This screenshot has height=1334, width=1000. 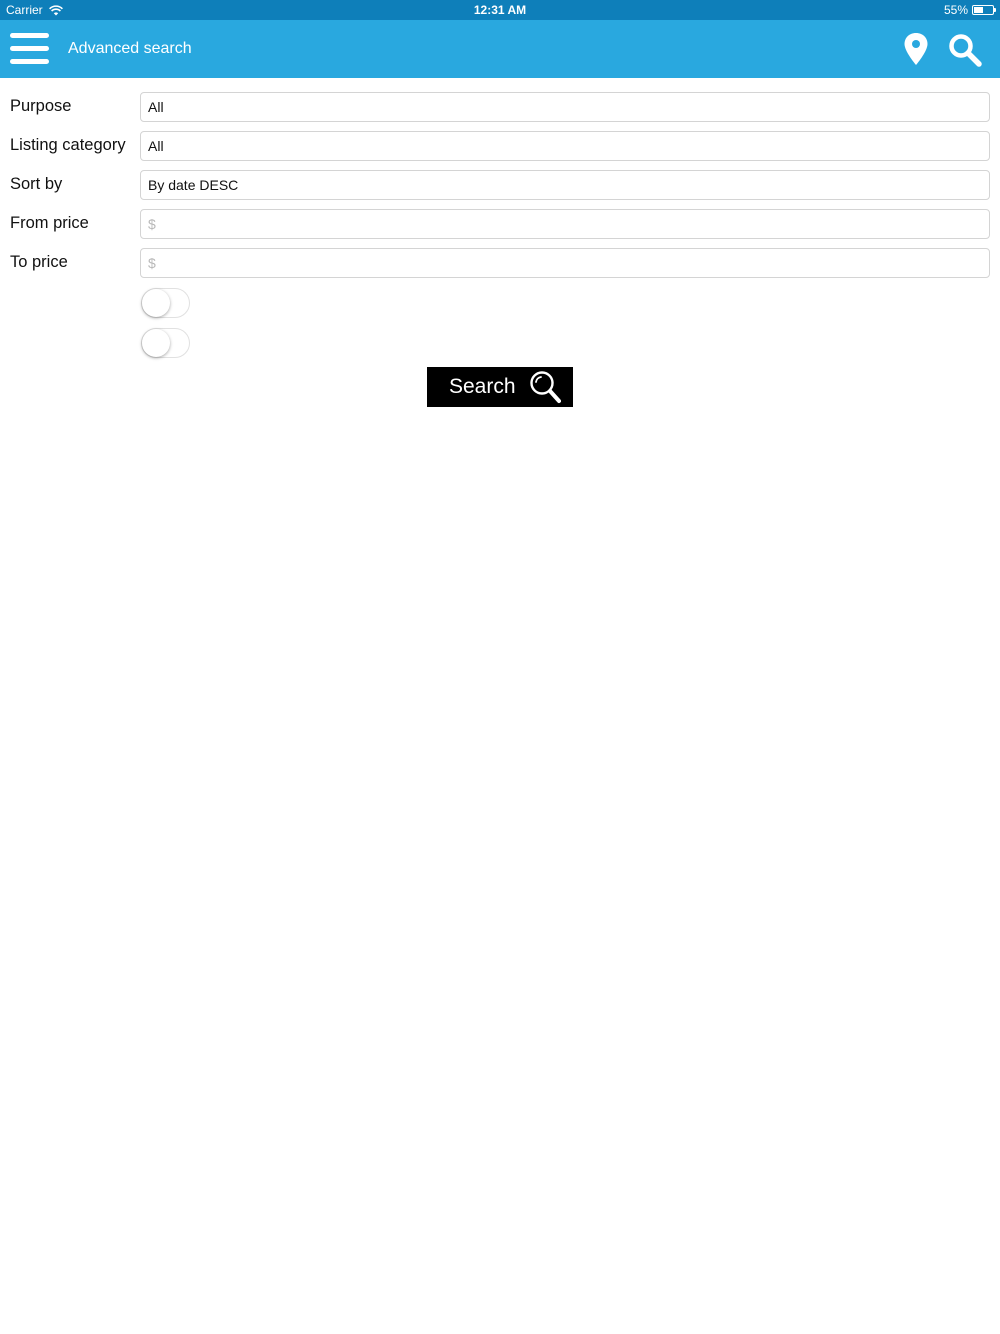 What do you see at coordinates (916, 49) in the screenshot?
I see `map-pin-icon` at bounding box center [916, 49].